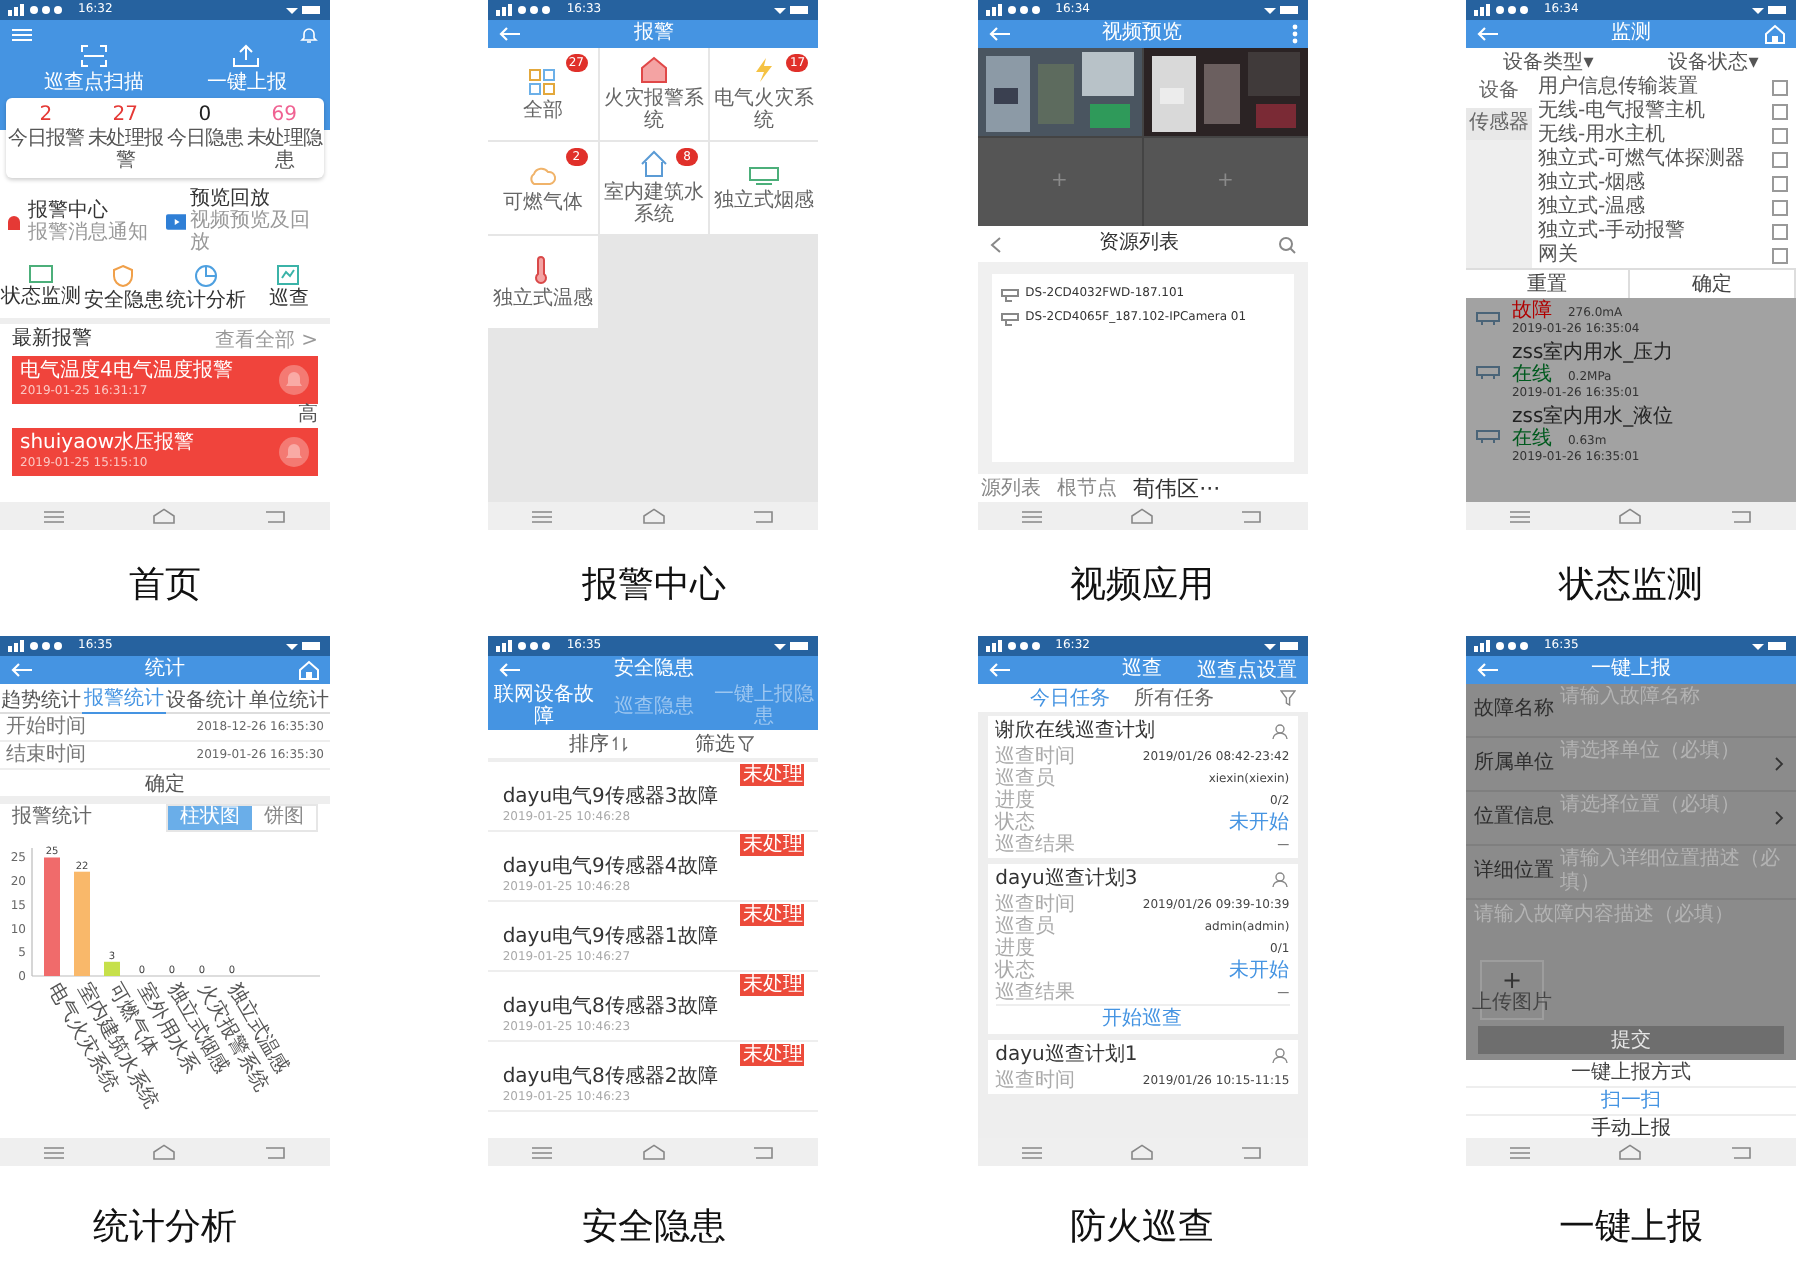 The image size is (1796, 1288). Describe the element at coordinates (1630, 1227) in the screenshot. I see `screen-caption: 一键上报` at that location.